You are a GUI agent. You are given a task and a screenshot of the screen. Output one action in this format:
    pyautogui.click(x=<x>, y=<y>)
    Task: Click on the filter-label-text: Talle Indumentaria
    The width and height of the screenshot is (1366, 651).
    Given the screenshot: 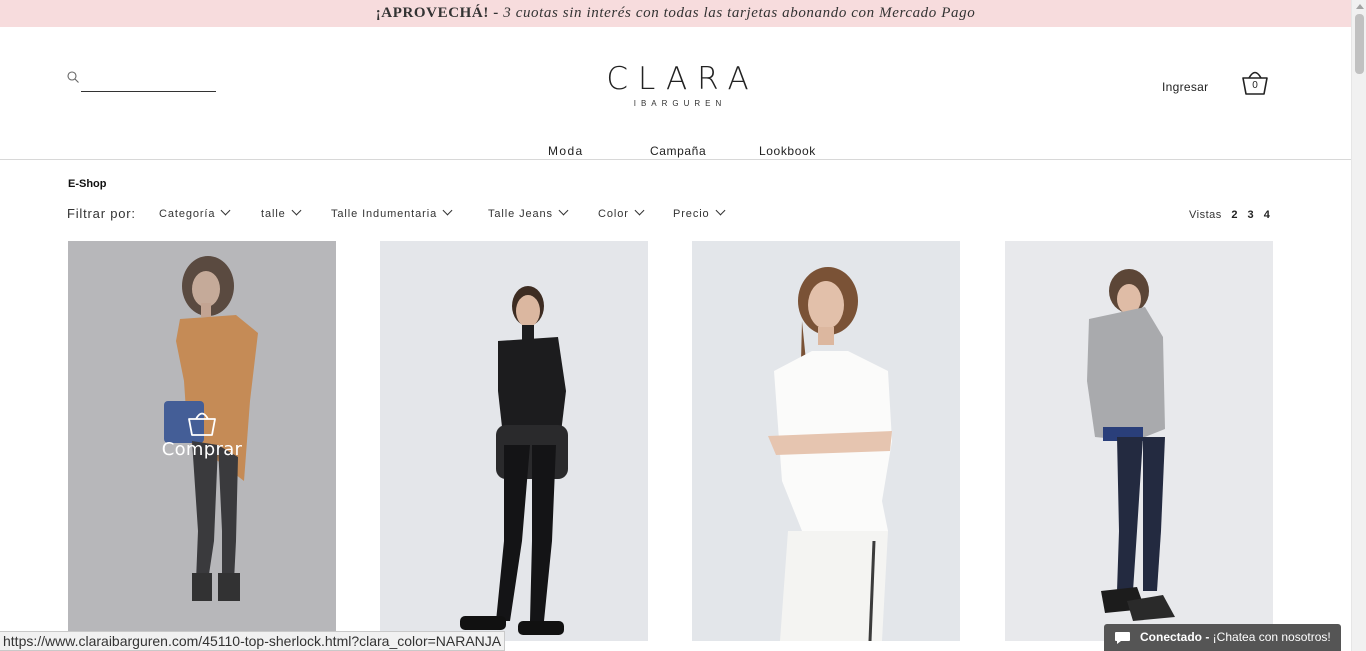 What is the action you would take?
    pyautogui.click(x=384, y=214)
    